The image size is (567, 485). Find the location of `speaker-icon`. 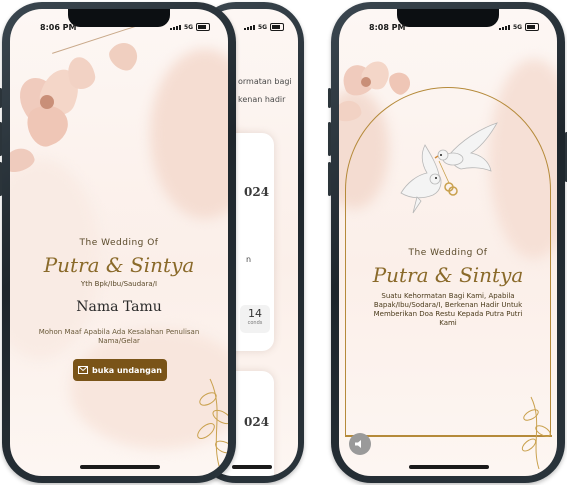

speaker-icon is located at coordinates (358, 444).